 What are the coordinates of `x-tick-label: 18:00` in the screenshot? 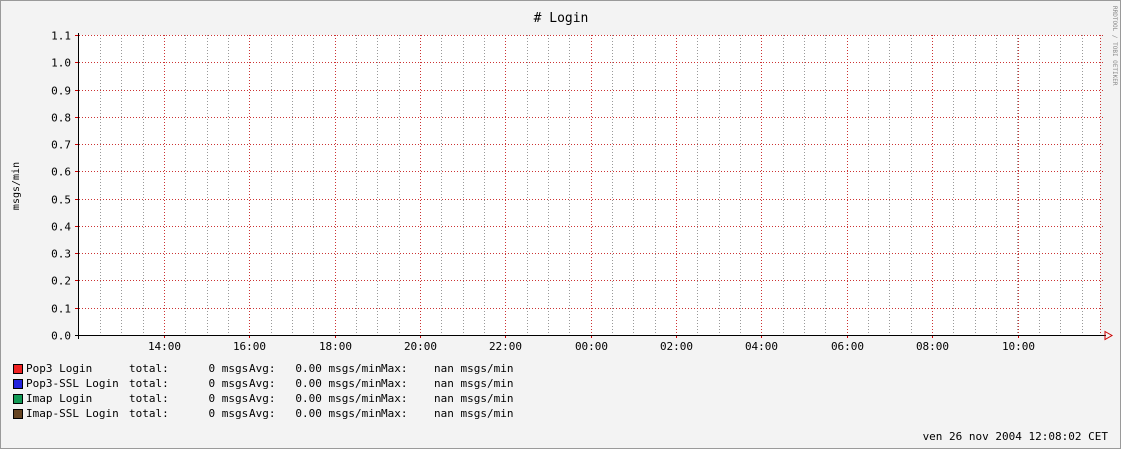 It's located at (335, 346).